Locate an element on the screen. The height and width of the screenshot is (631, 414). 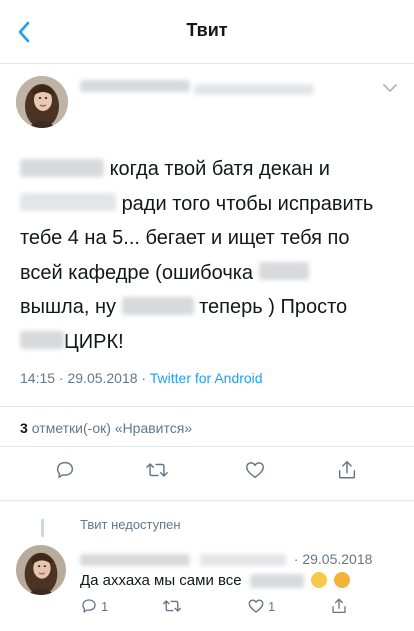
reply-like-button: 1 is located at coordinates (261, 606).